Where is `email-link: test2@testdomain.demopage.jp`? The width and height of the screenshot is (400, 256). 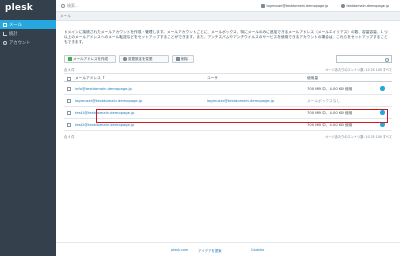
email-link: test2@testdomain.demopage.jp is located at coordinates (104, 125).